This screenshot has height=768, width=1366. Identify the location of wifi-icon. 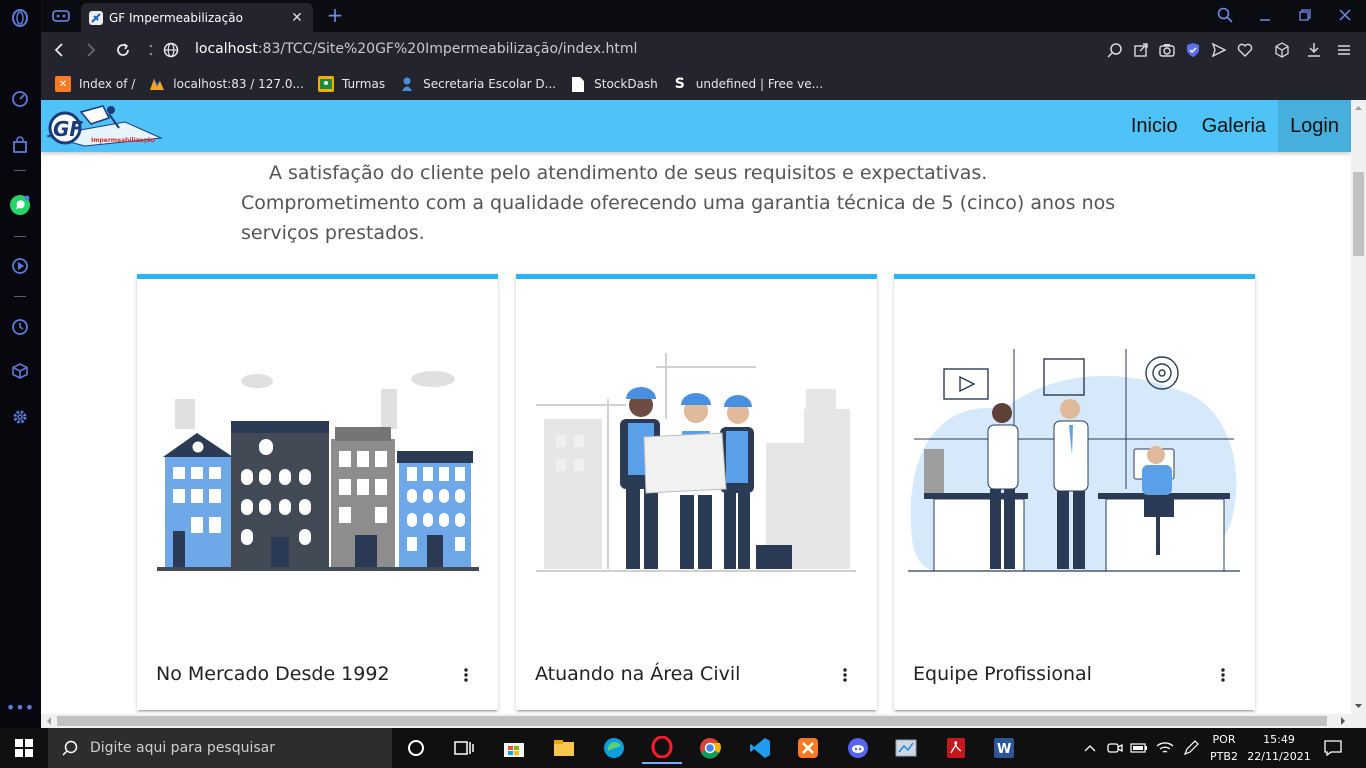
(1165, 748).